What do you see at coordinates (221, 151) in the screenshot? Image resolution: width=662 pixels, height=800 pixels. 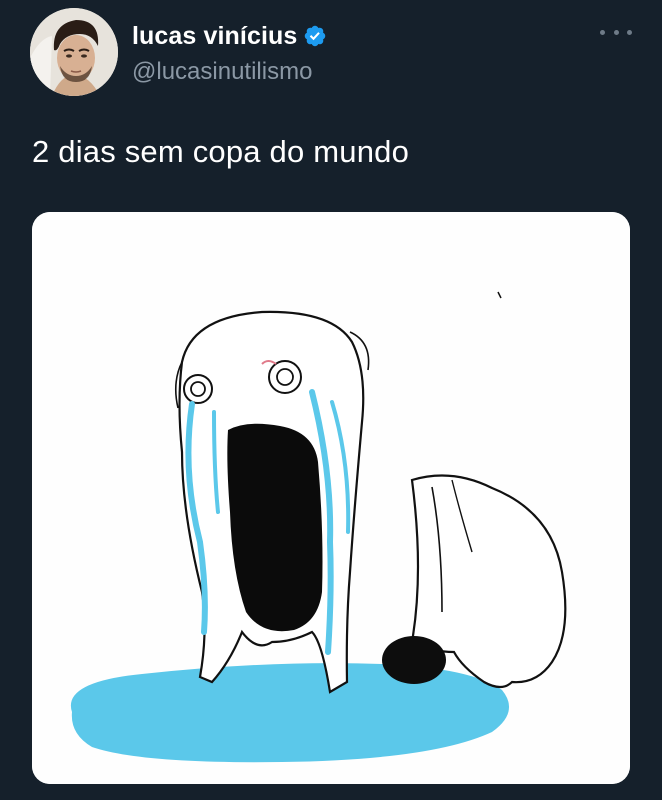 I see `tweet-text: 2 dias sem copa do mundo` at bounding box center [221, 151].